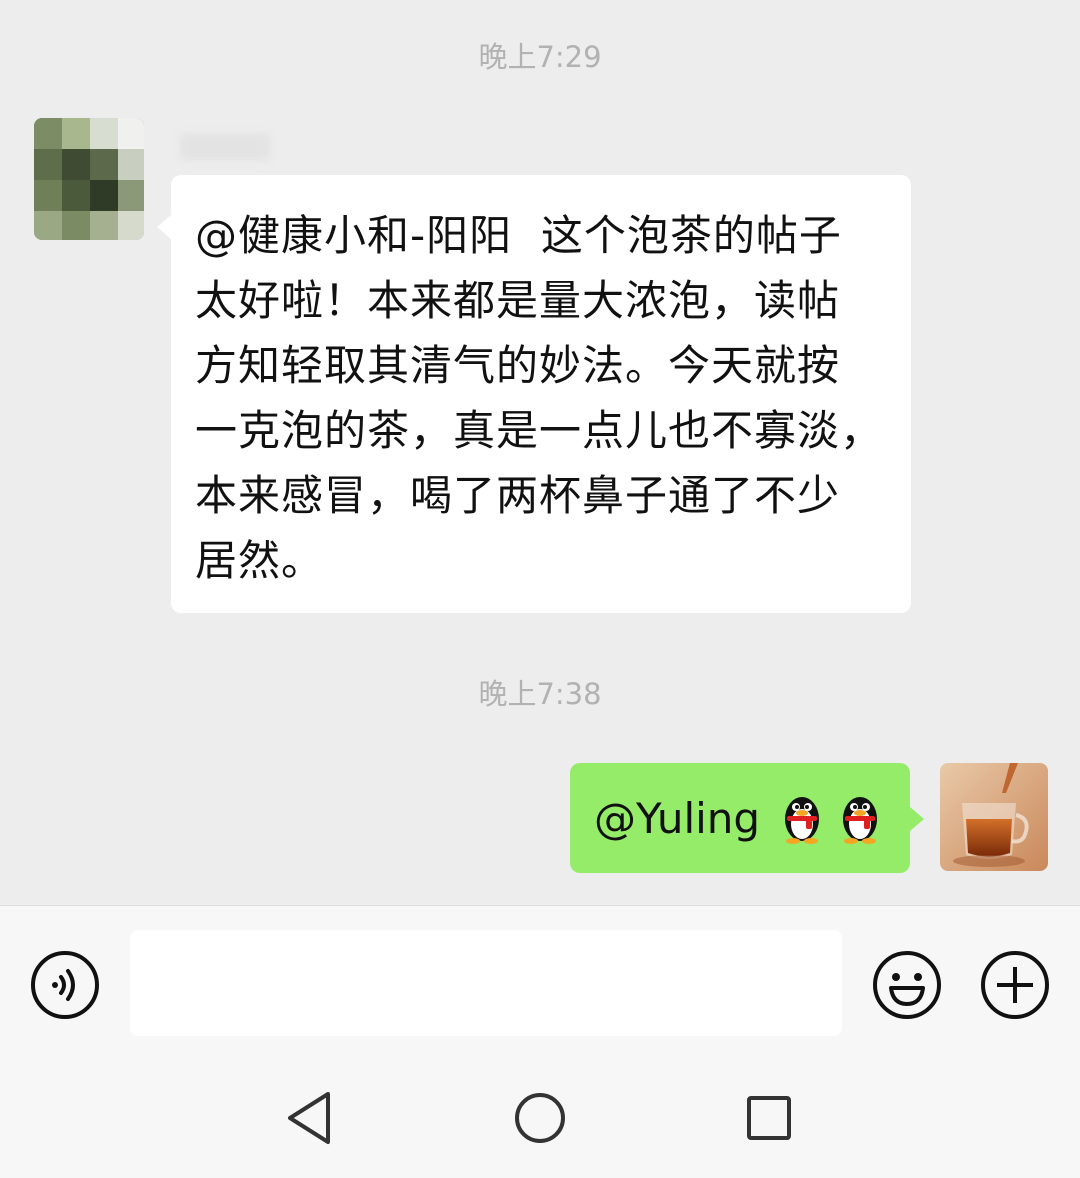 Image resolution: width=1080 pixels, height=1178 pixels. I want to click on tea-cup-image, so click(994, 817).